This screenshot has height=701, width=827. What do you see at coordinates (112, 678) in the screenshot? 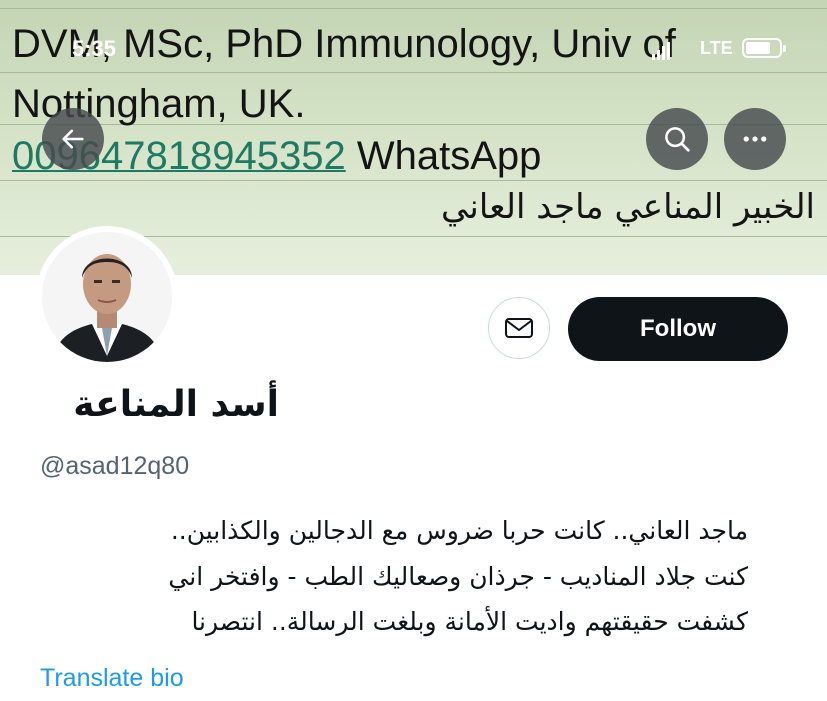
I see `translate-bio-link: Translate bio` at bounding box center [112, 678].